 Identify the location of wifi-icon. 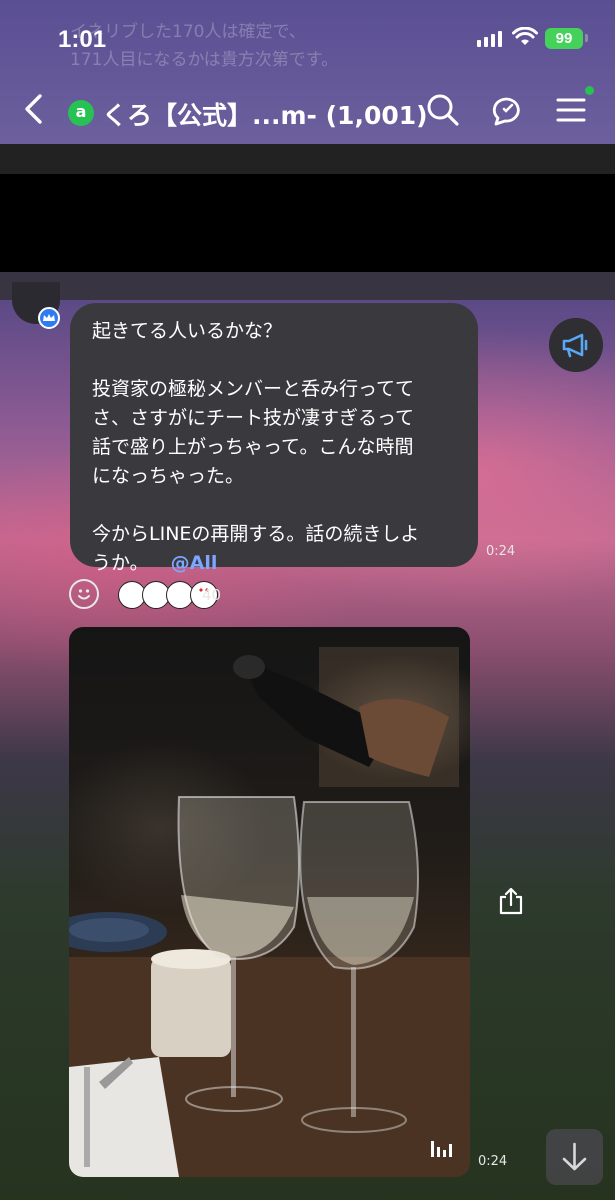
(525, 36).